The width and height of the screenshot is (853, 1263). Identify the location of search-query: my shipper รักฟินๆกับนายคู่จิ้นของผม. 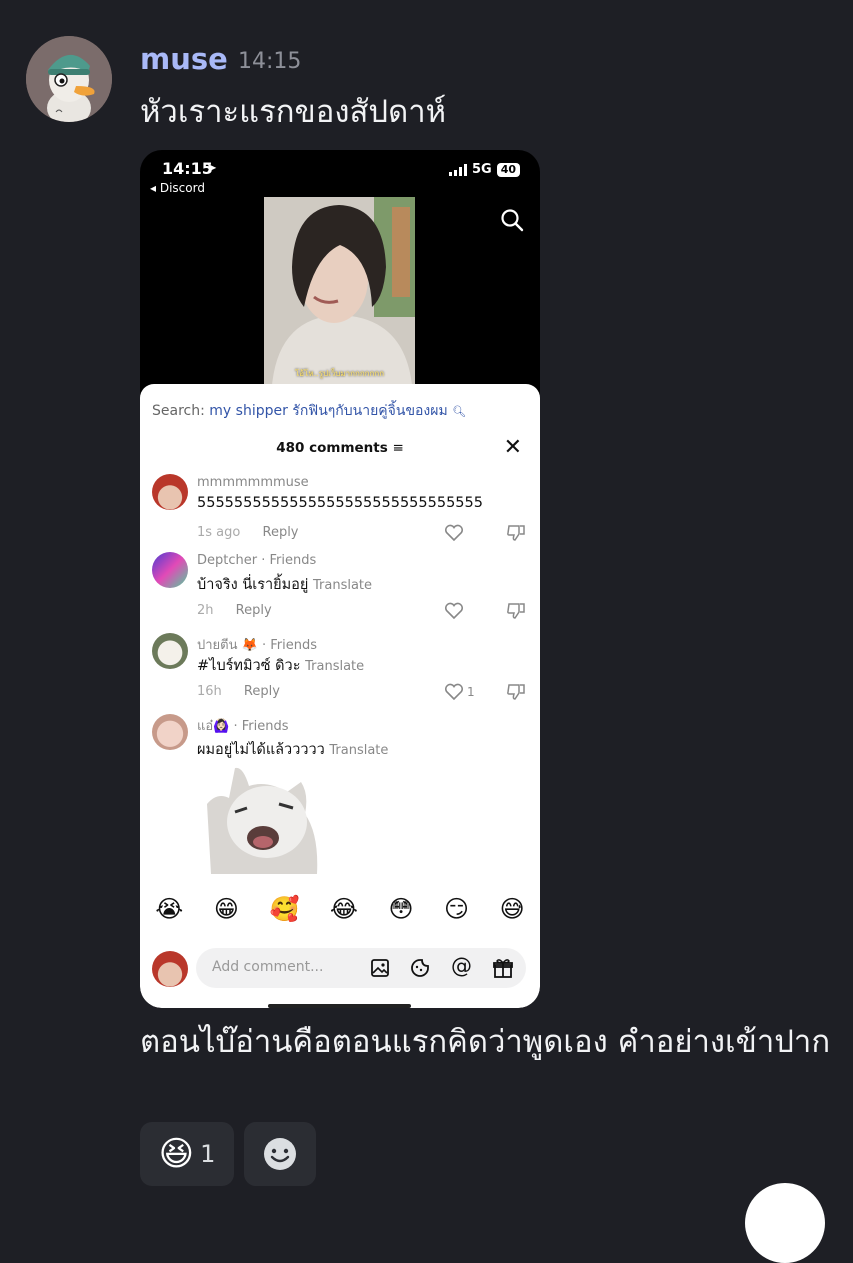
(328, 411).